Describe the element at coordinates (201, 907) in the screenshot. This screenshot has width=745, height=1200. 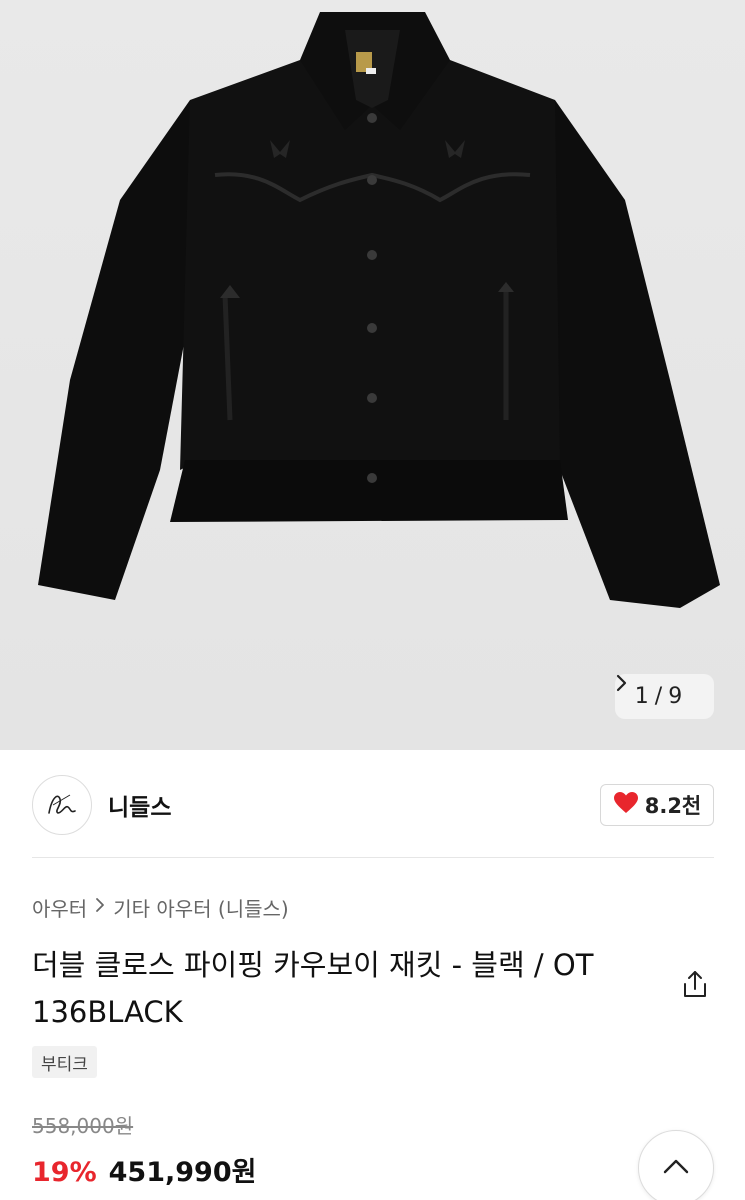
I see `breadcrumb-subcategory: 기타 아우터 (니들스)` at that location.